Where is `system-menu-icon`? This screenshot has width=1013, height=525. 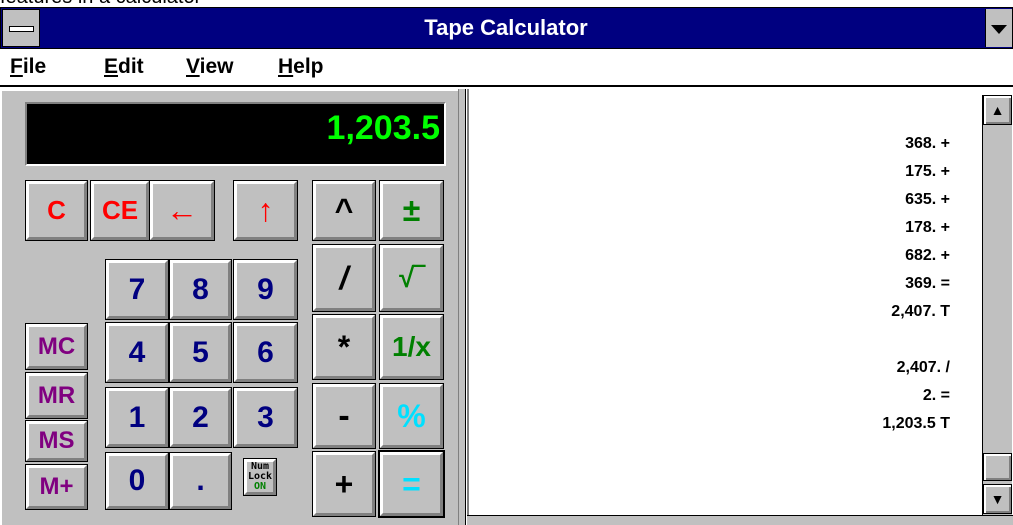 system-menu-icon is located at coordinates (21, 29).